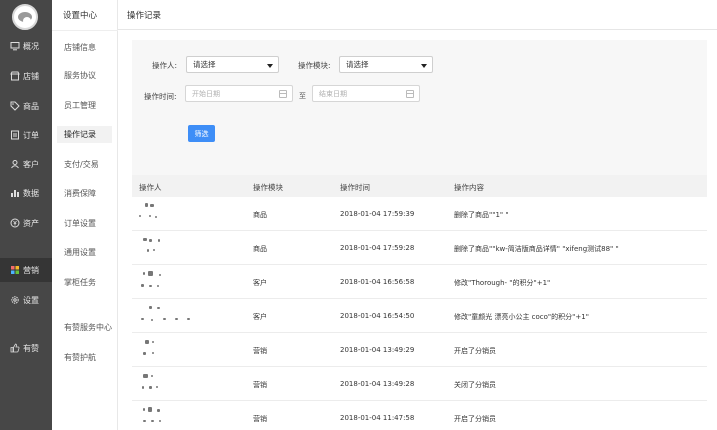  What do you see at coordinates (239, 93) in the screenshot?
I see `start-date-input: 开始日期` at bounding box center [239, 93].